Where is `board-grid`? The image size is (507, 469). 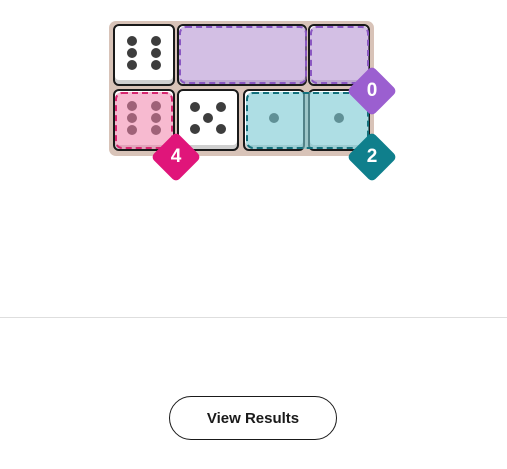
board-grid is located at coordinates (241, 88).